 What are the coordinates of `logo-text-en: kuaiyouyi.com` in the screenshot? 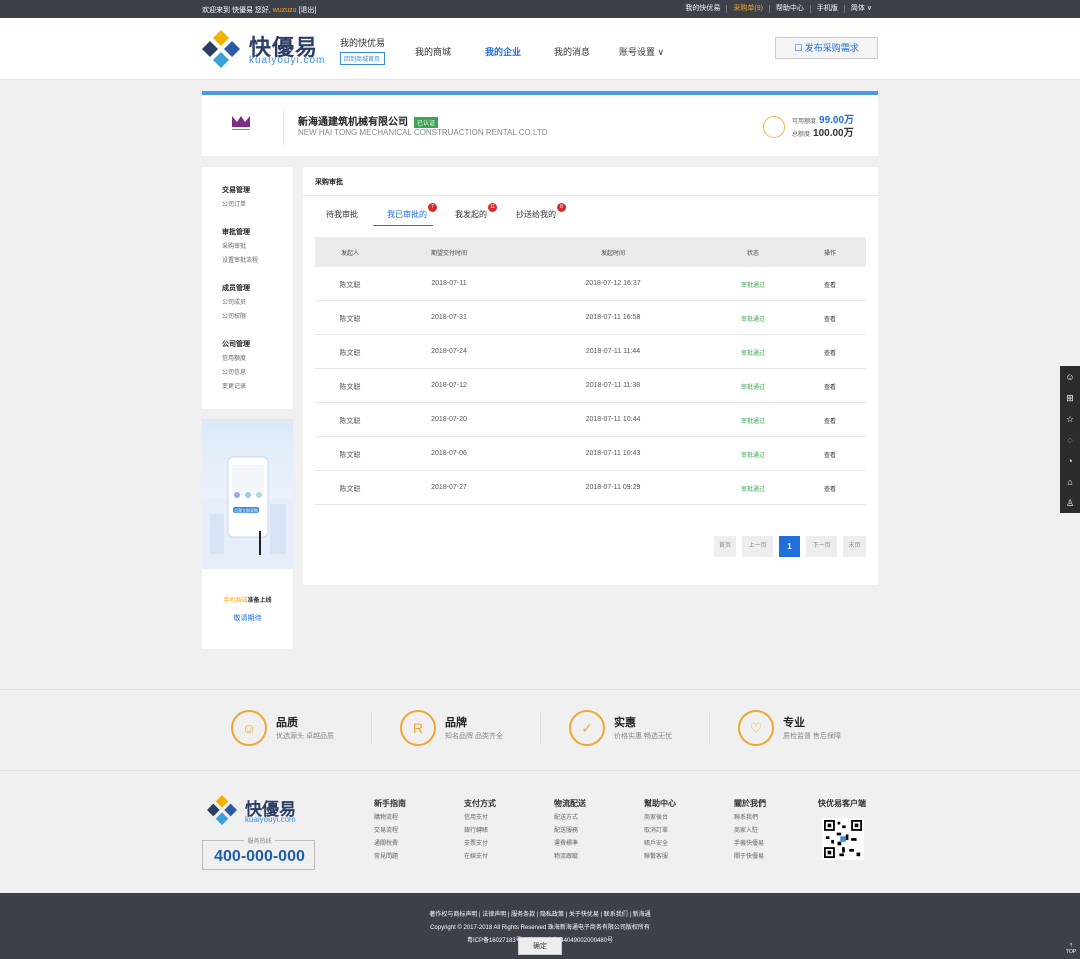 It's located at (287, 60).